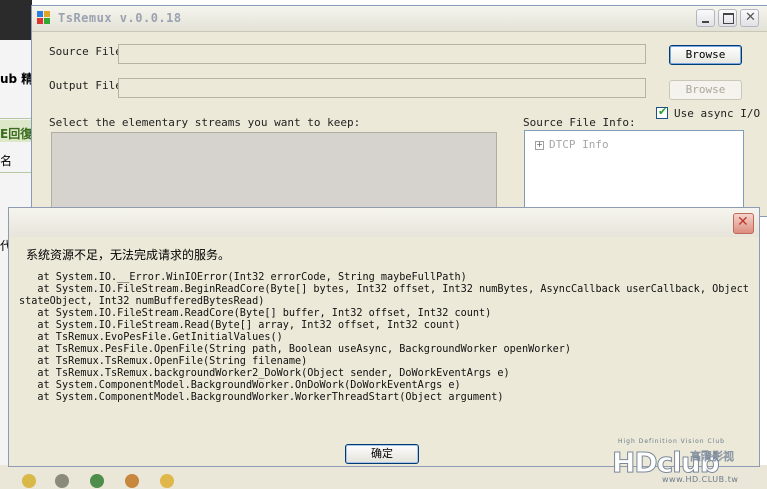 The height and width of the screenshot is (489, 767). I want to click on use-async-label: Use async I/O, so click(717, 113).